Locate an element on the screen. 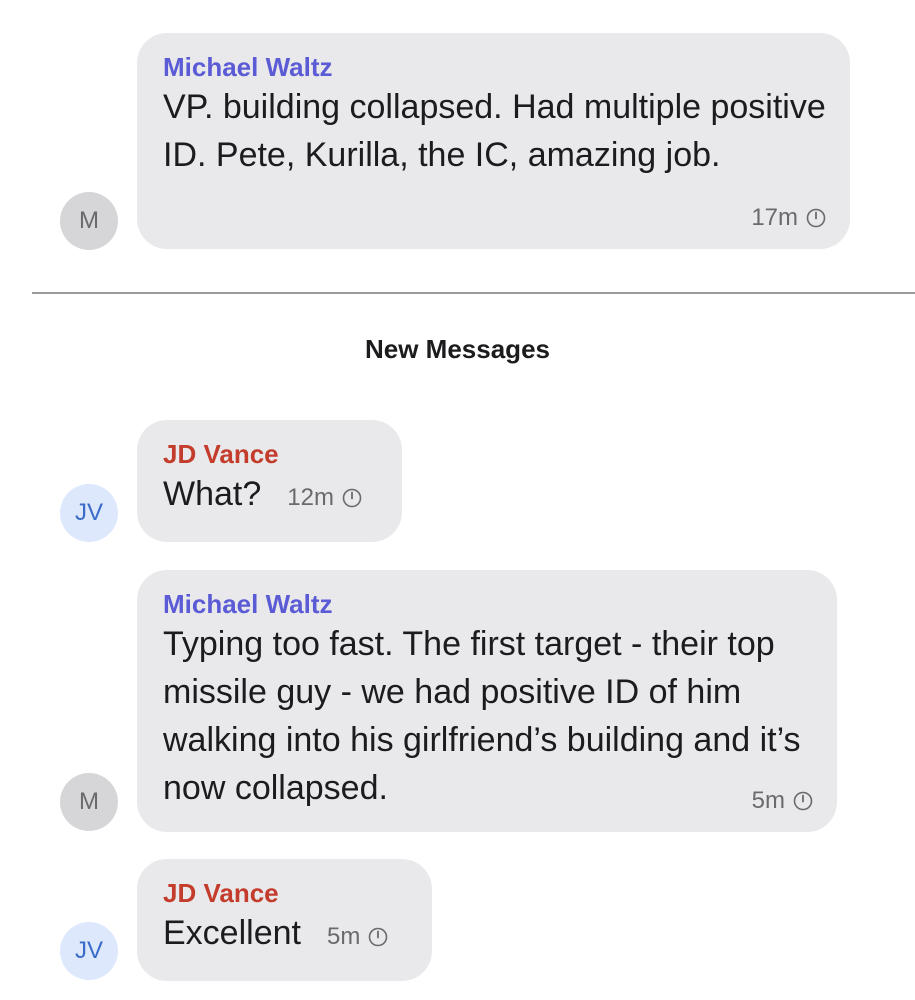 This screenshot has width=915, height=1000. message-row: What? 12m is located at coordinates (269, 494).